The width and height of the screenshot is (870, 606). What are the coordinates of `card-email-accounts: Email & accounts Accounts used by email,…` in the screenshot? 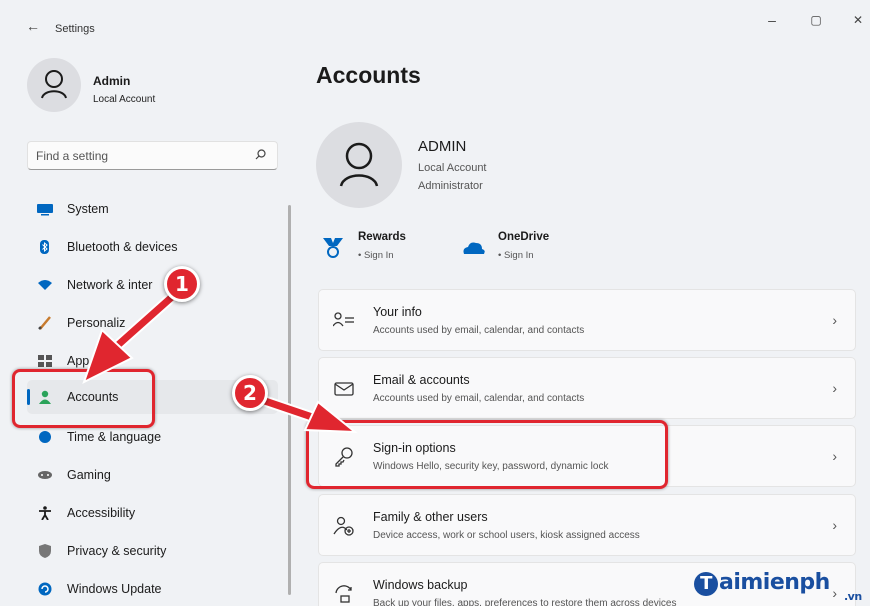 It's located at (587, 388).